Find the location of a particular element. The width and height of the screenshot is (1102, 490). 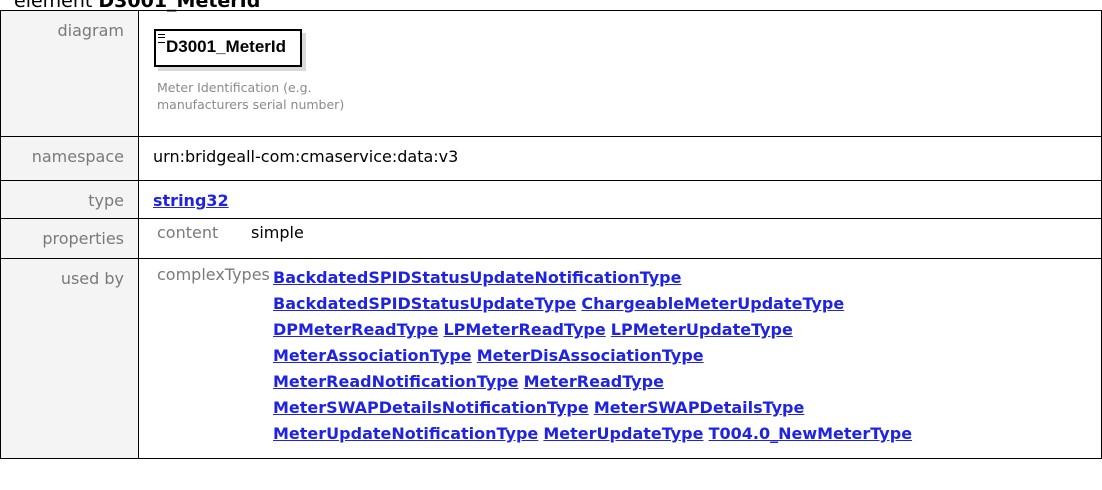

properties-row: properties content simple is located at coordinates (551, 238).